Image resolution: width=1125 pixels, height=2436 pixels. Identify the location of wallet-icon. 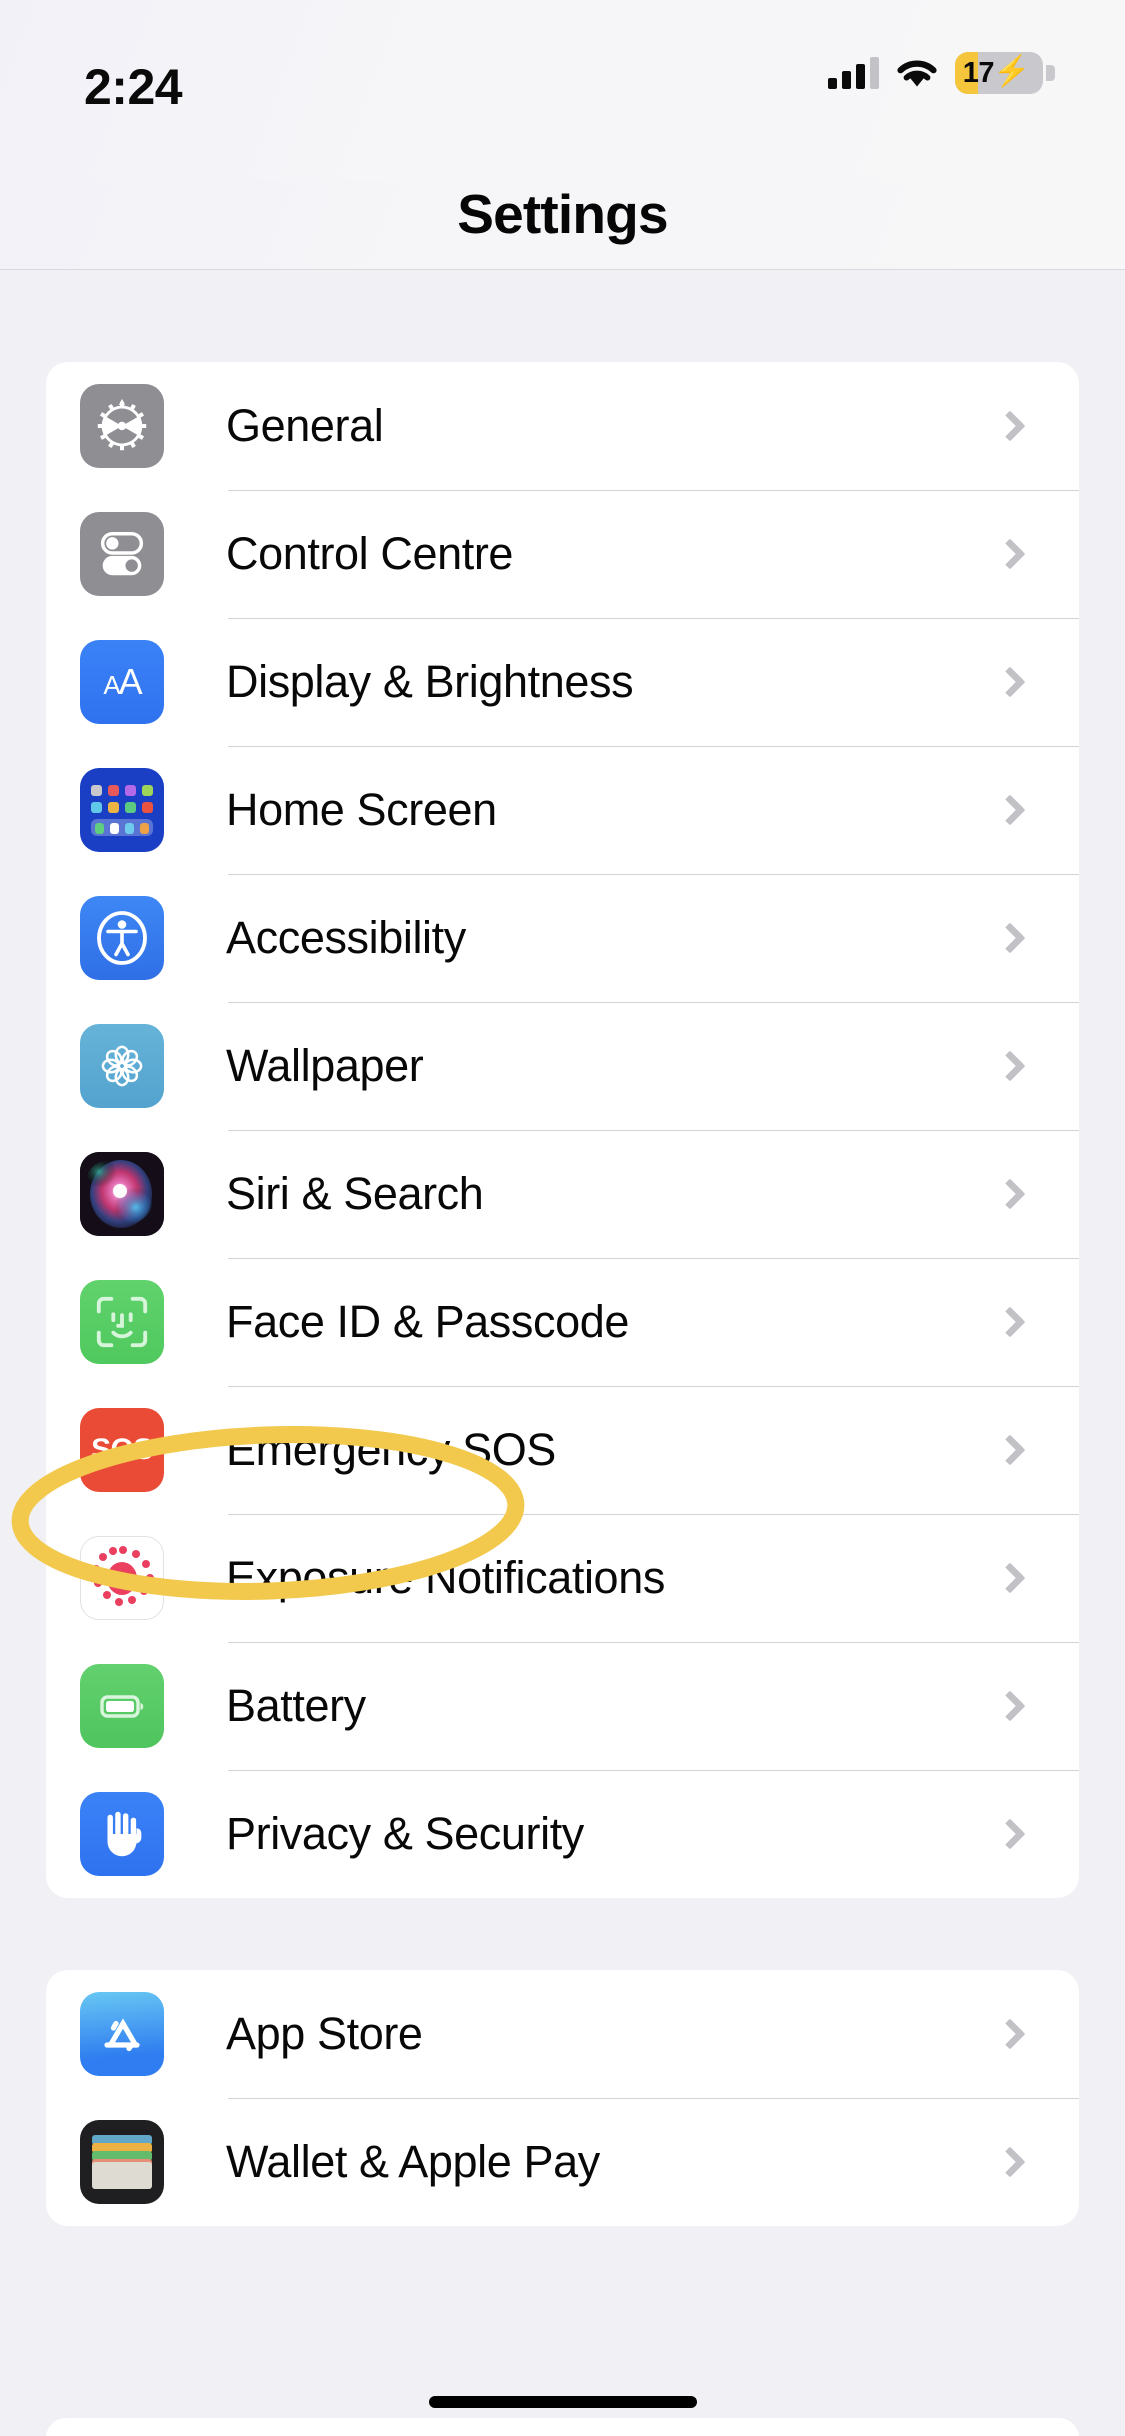
(122, 2162).